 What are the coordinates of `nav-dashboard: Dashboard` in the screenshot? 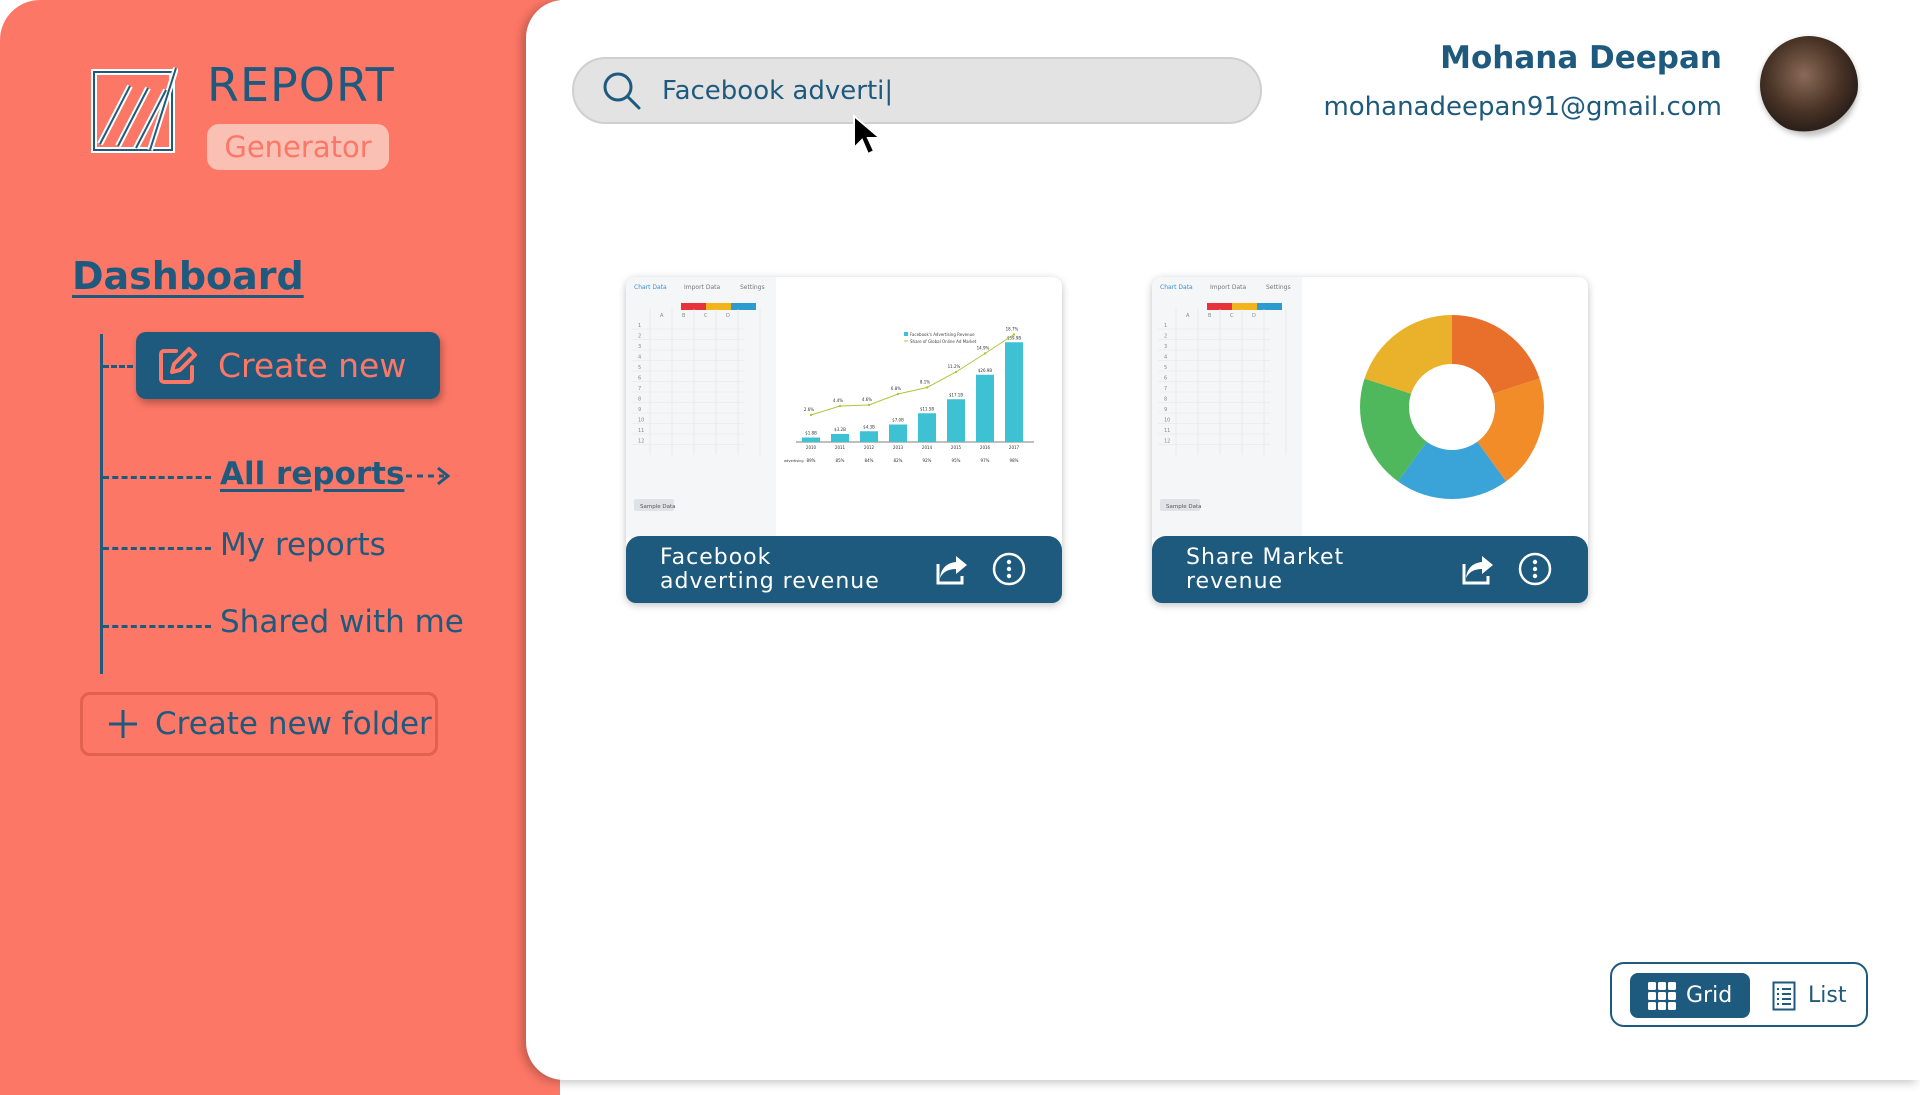 It's located at (188, 276).